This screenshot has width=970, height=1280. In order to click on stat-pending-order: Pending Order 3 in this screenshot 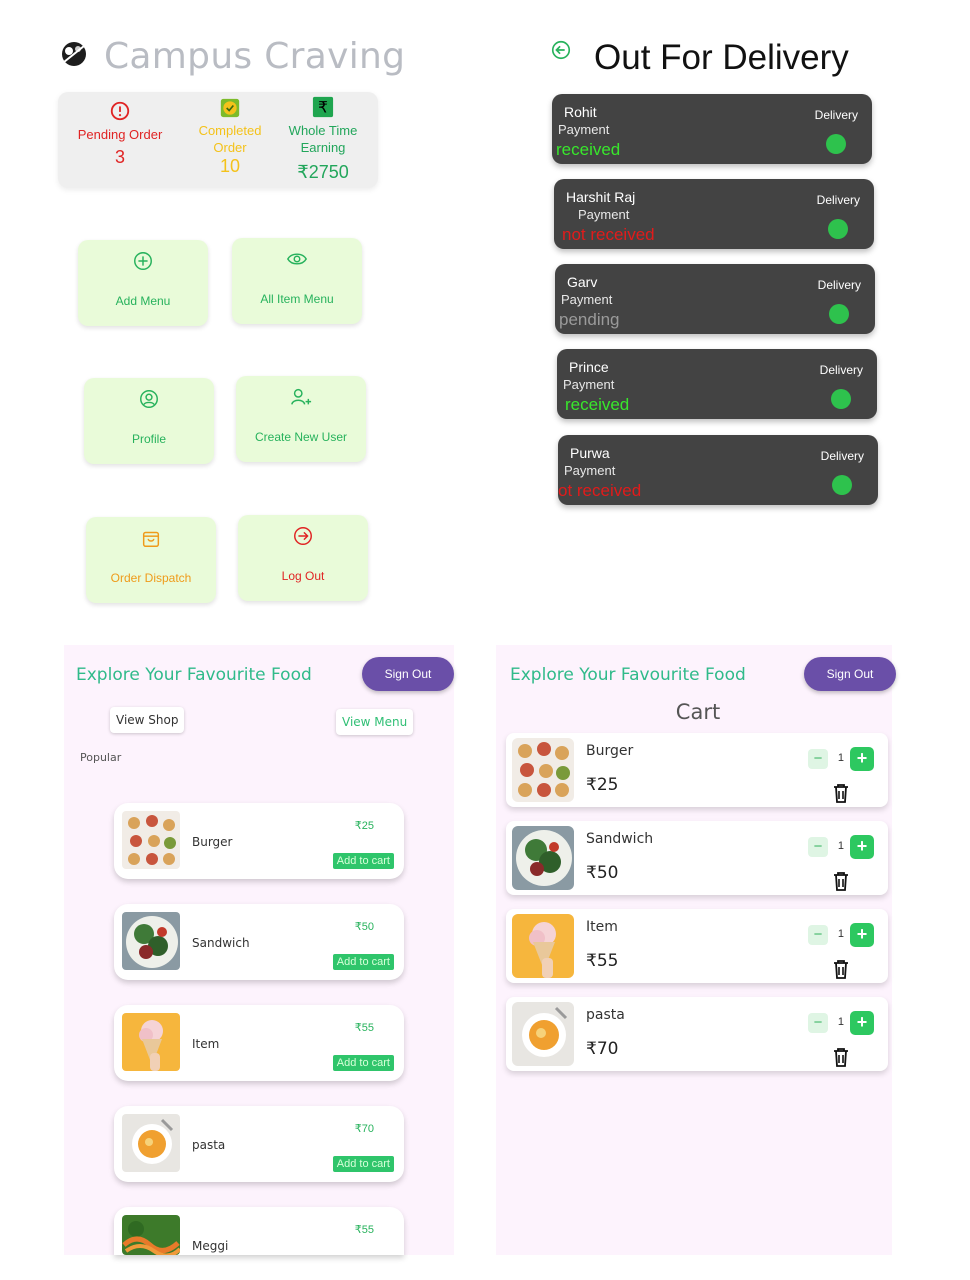, I will do `click(120, 133)`.